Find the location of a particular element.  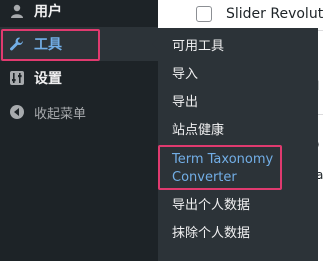

submenu-item-import: 导入 is located at coordinates (185, 75).